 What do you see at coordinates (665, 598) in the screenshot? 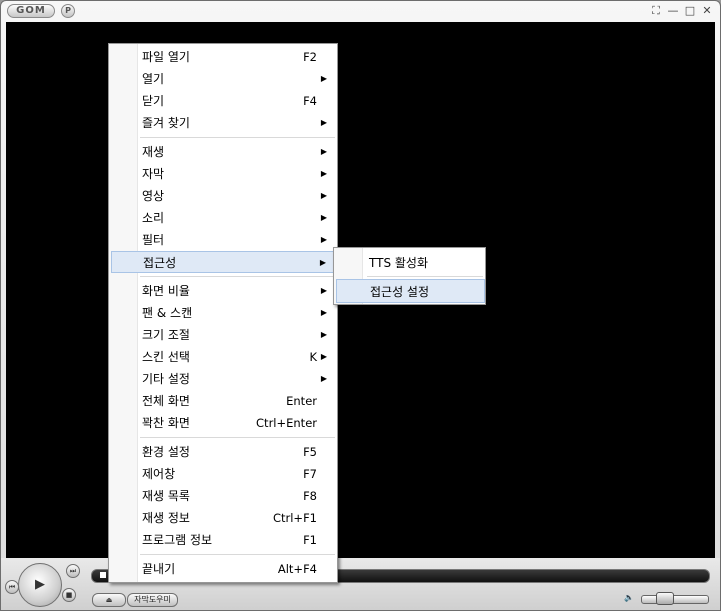
I see `volume-handle` at bounding box center [665, 598].